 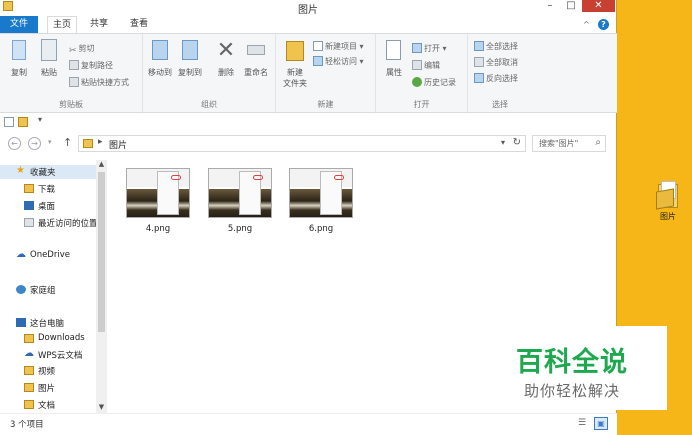 I want to click on tab-share: 共享, so click(x=99, y=24).